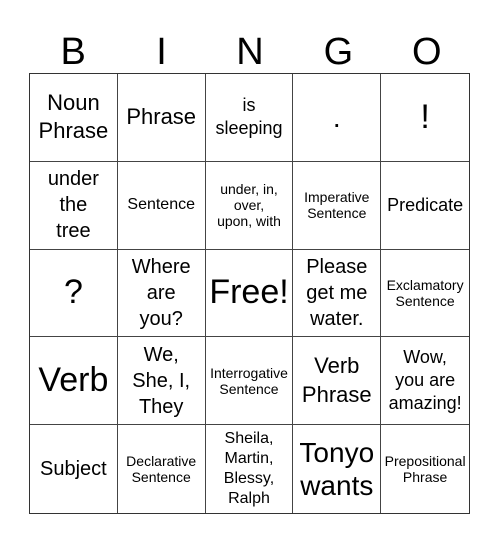 The image size is (500, 544). Describe the element at coordinates (337, 469) in the screenshot. I see `bingo-cell: Tonyo wants` at that location.